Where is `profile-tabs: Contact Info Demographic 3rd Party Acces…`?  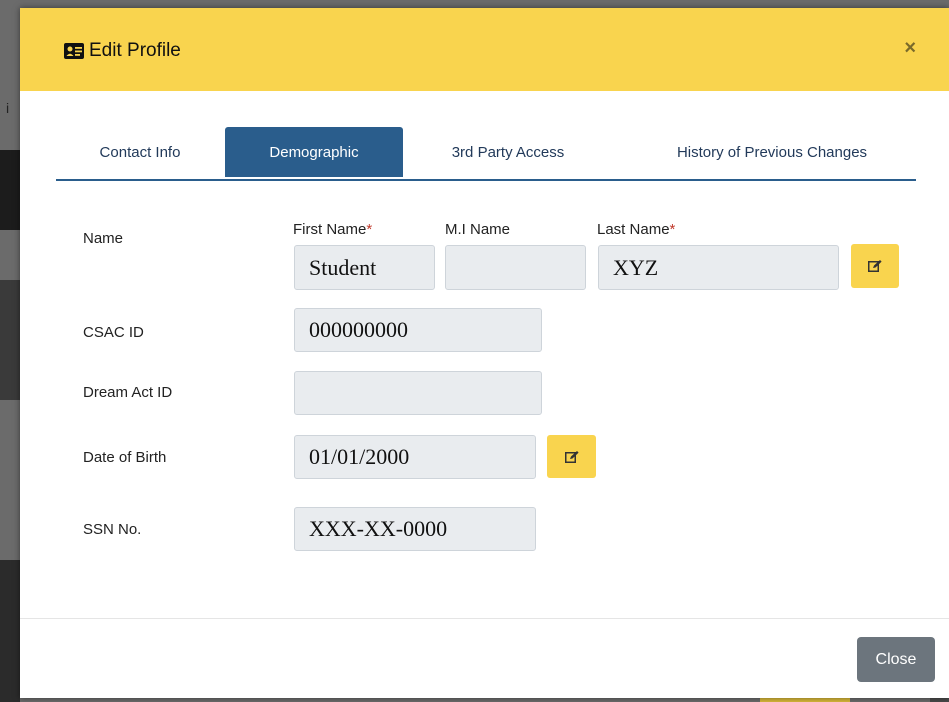 profile-tabs: Contact Info Demographic 3rd Party Acces… is located at coordinates (486, 154).